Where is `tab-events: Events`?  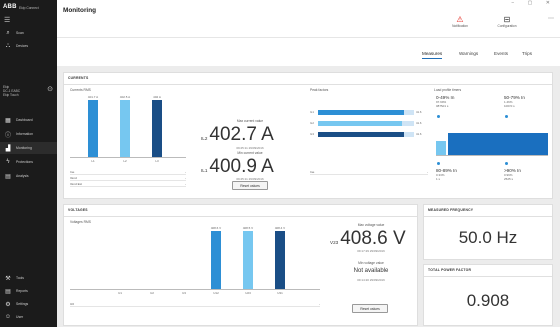
tab-events: Events is located at coordinates (501, 53).